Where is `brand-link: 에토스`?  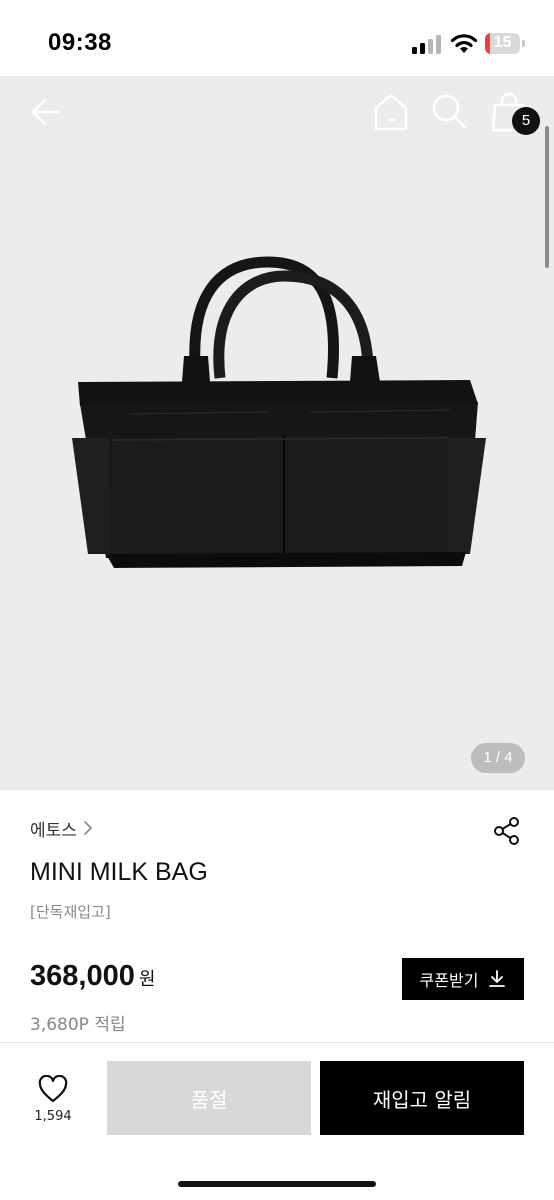
brand-link: 에토스 is located at coordinates (61, 828).